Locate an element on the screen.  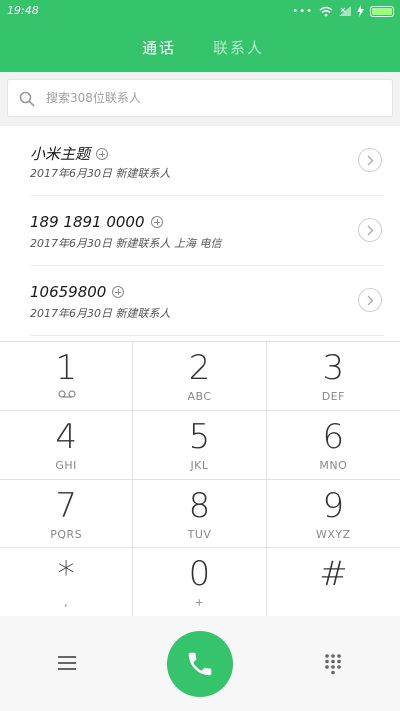
key-digit: 3 is located at coordinates (333, 368).